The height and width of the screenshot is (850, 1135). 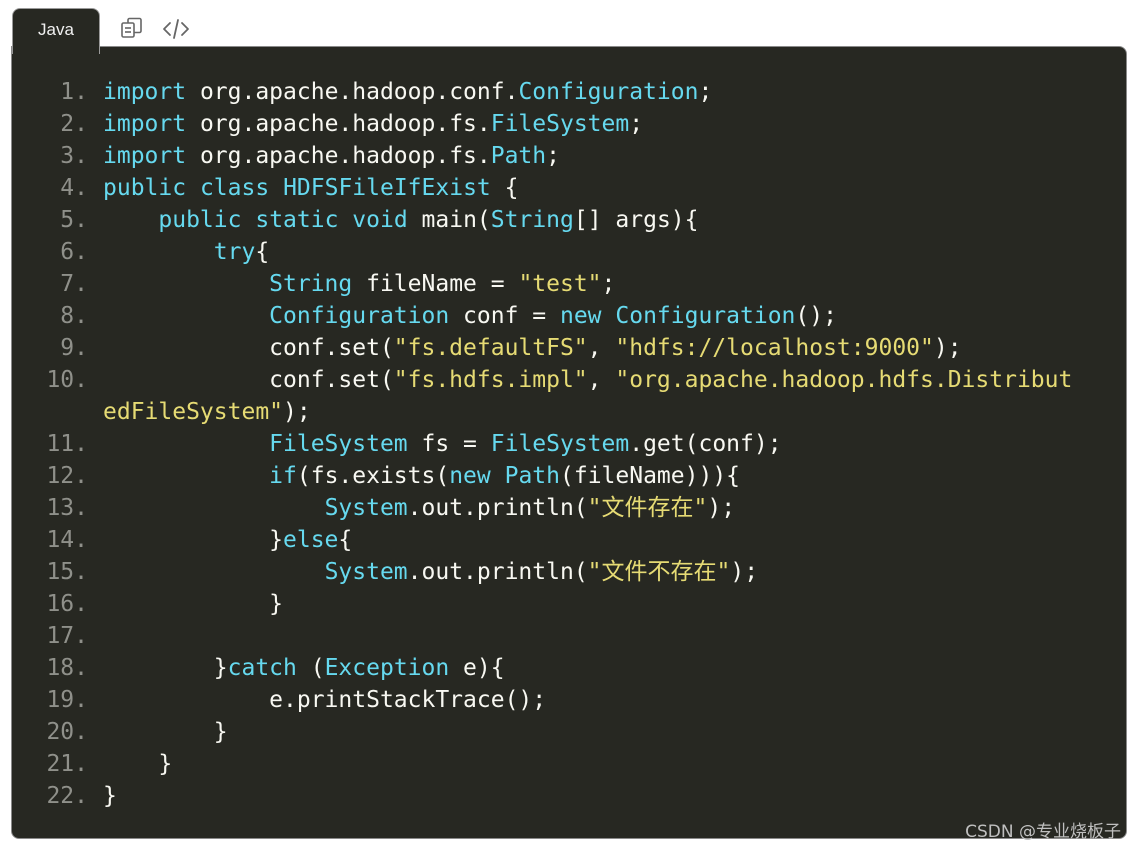 What do you see at coordinates (532, 476) in the screenshot?
I see `type-token: Path` at bounding box center [532, 476].